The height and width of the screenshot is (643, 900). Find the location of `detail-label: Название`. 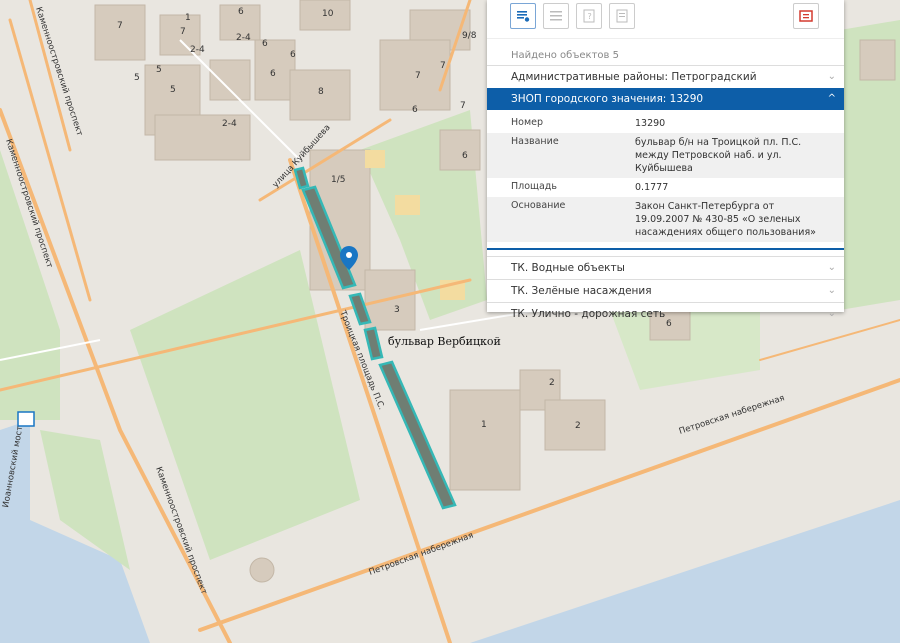

detail-label: Название is located at coordinates (535, 141).